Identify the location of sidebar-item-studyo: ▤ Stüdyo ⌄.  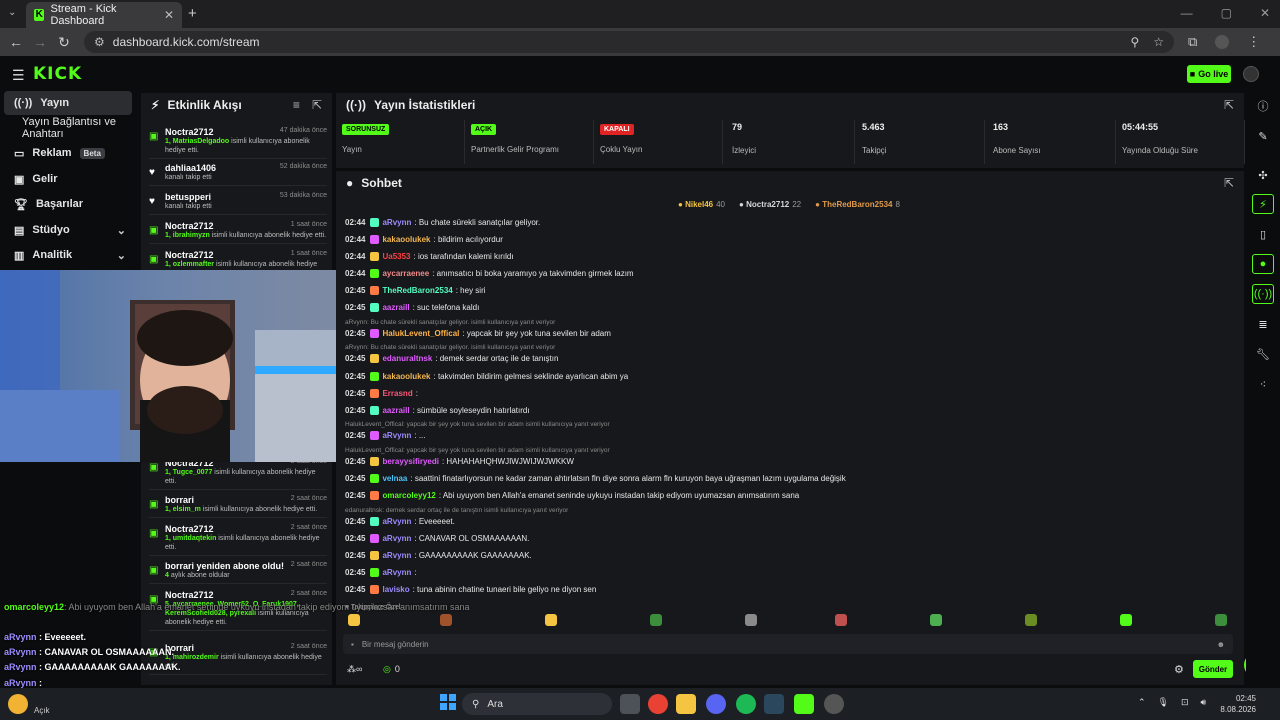
(68, 230).